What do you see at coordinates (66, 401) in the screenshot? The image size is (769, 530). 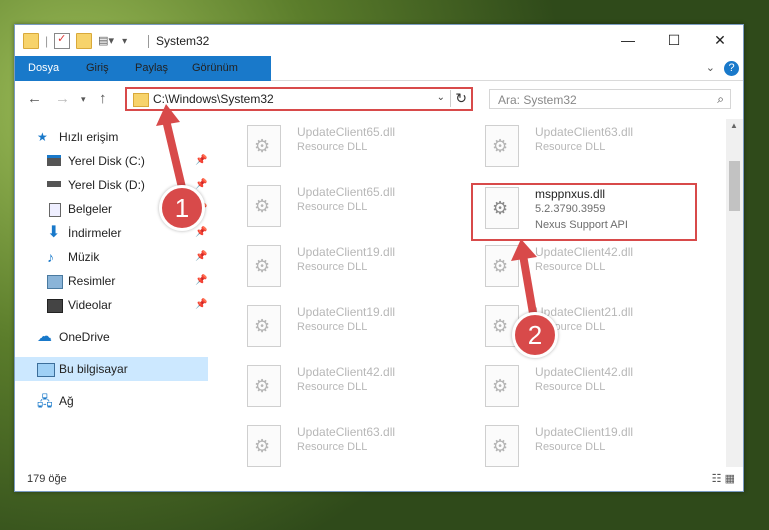 I see `nav-item-label: Ağ` at bounding box center [66, 401].